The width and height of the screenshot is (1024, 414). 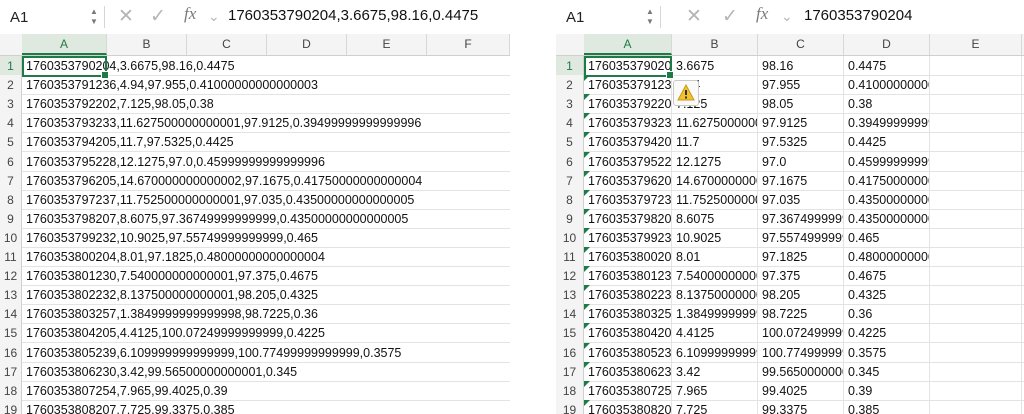 What do you see at coordinates (11, 180) in the screenshot?
I see `row-header: 7` at bounding box center [11, 180].